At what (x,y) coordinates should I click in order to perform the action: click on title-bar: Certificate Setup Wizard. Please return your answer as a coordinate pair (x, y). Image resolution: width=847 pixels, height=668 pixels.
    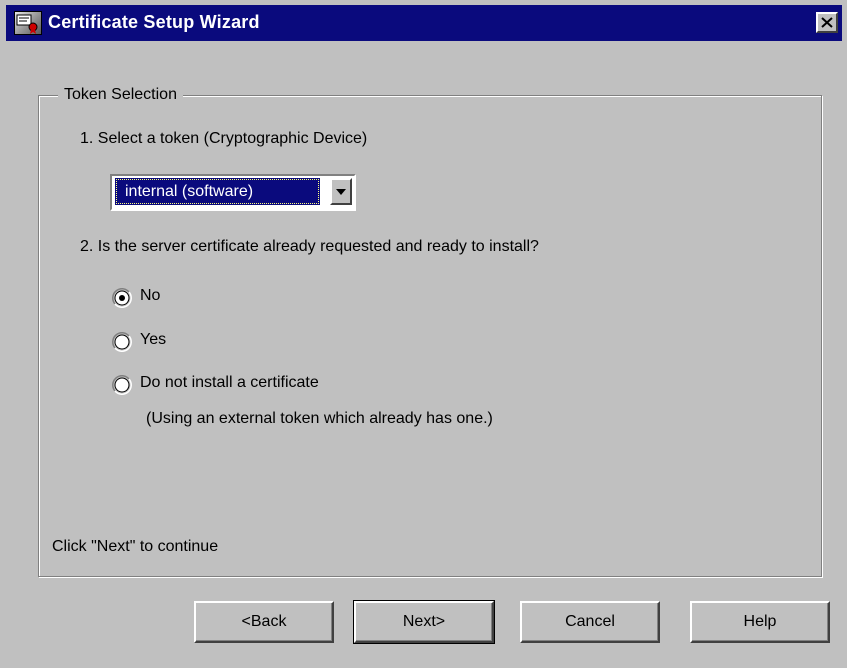
    Looking at the image, I should click on (424, 23).